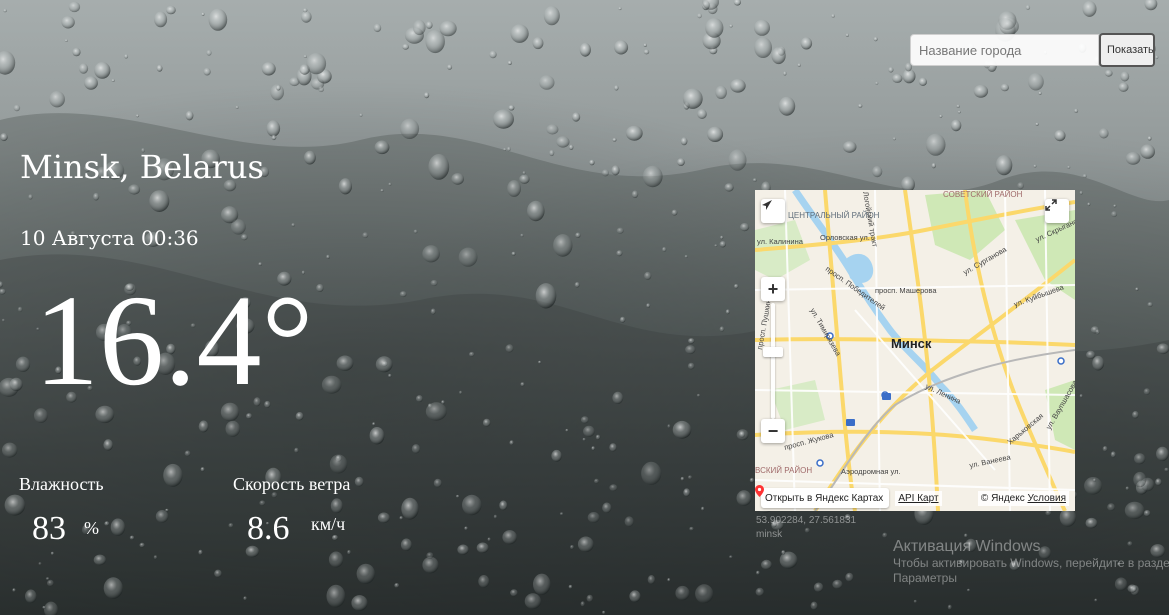 This screenshot has height=615, width=1169. Describe the element at coordinates (1046, 498) in the screenshot. I see `terms-link: Условия` at that location.